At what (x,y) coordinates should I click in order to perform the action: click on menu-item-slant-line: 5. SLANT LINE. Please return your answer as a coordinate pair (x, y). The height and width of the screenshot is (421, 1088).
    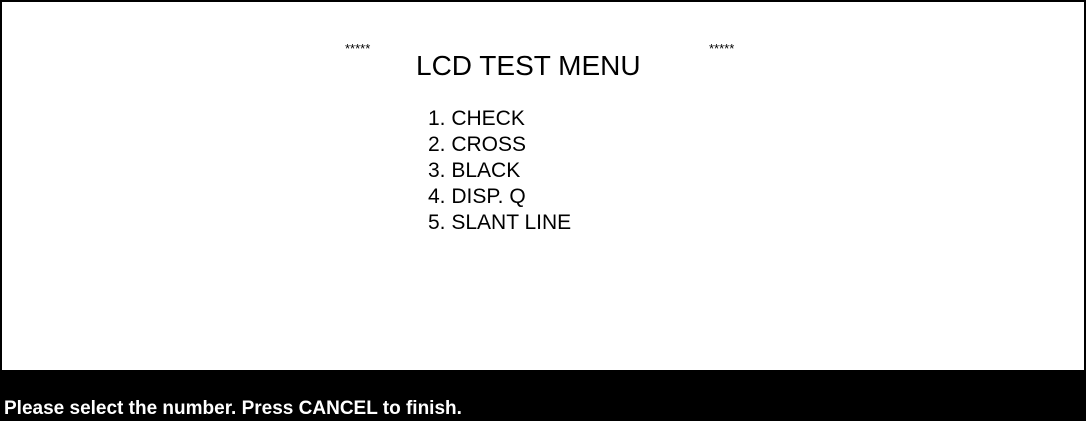
    Looking at the image, I should click on (499, 223).